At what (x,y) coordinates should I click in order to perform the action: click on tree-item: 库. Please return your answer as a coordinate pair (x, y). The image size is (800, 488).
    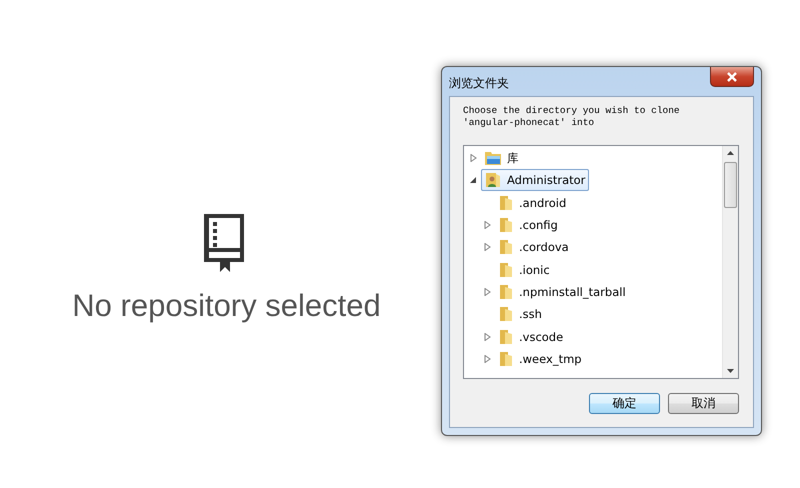
    Looking at the image, I should click on (502, 158).